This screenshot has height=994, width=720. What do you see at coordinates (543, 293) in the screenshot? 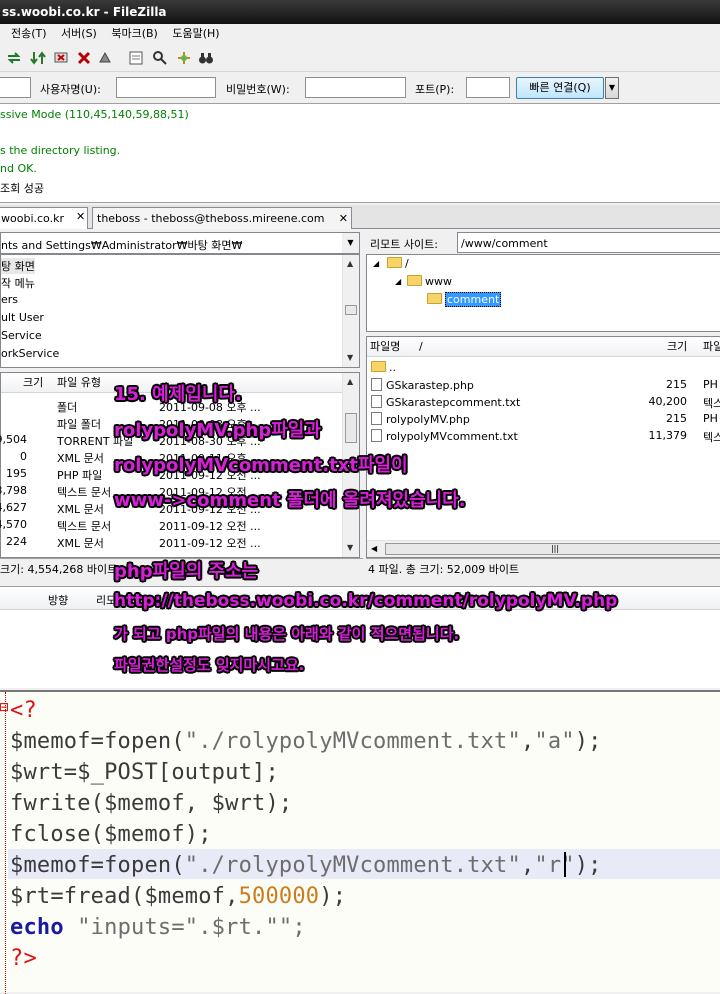
I see `remote-tree: ◢ / ◢ www comment` at bounding box center [543, 293].